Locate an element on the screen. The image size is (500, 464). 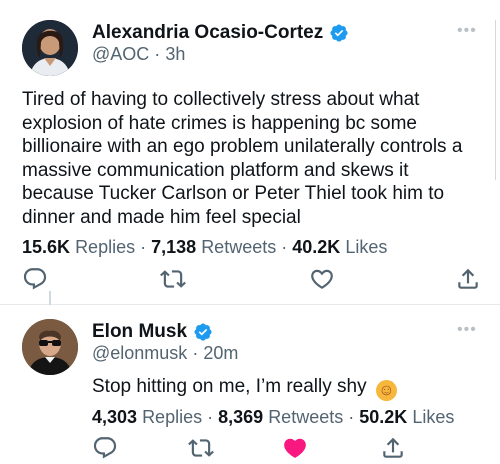
retweets-stat: 7,138 Retweets is located at coordinates (213, 247).